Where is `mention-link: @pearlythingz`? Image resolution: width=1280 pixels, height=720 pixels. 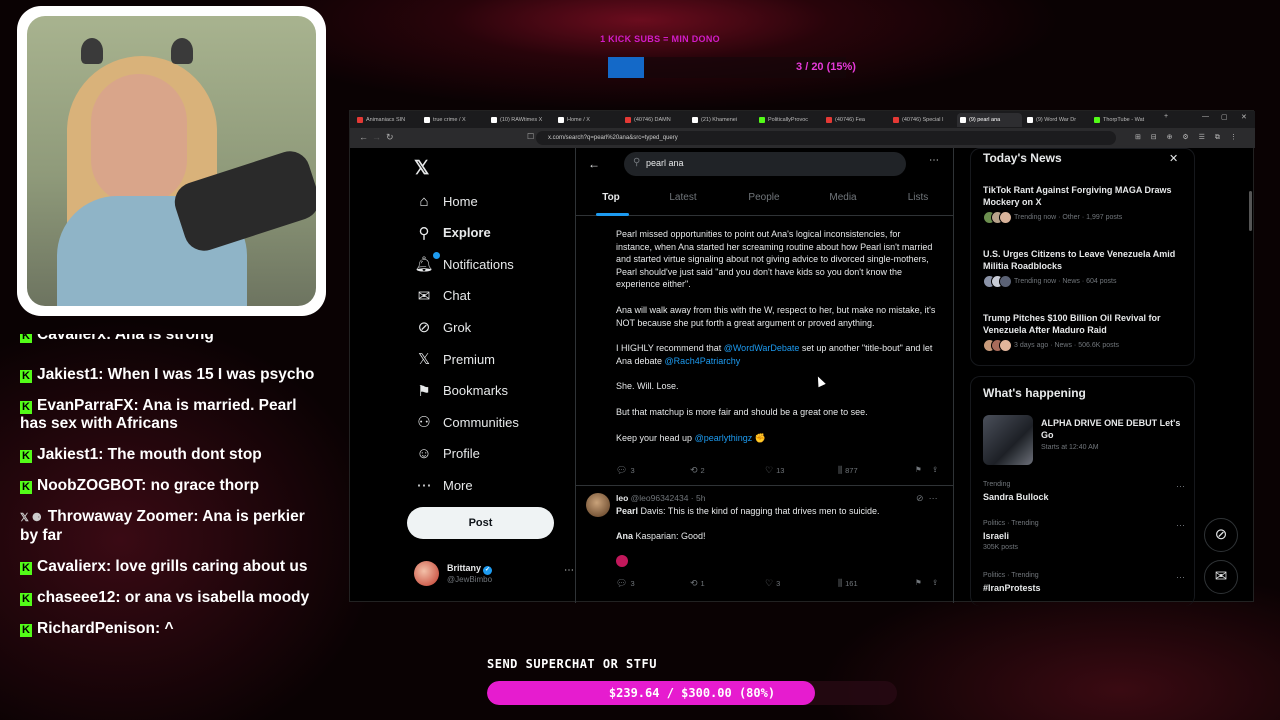
mention-link: @pearlythingz is located at coordinates (724, 438).